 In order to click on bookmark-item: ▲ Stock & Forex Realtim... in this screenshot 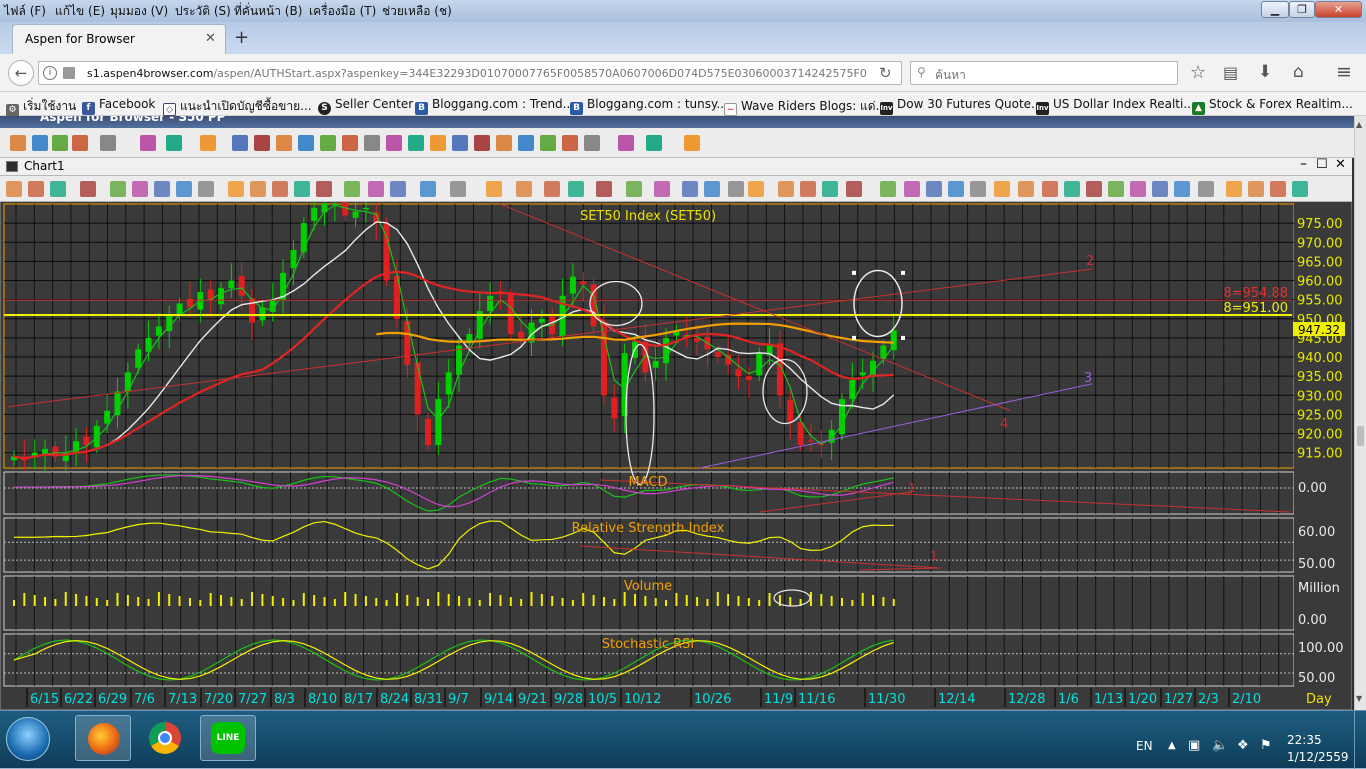, I will do `click(1272, 106)`.